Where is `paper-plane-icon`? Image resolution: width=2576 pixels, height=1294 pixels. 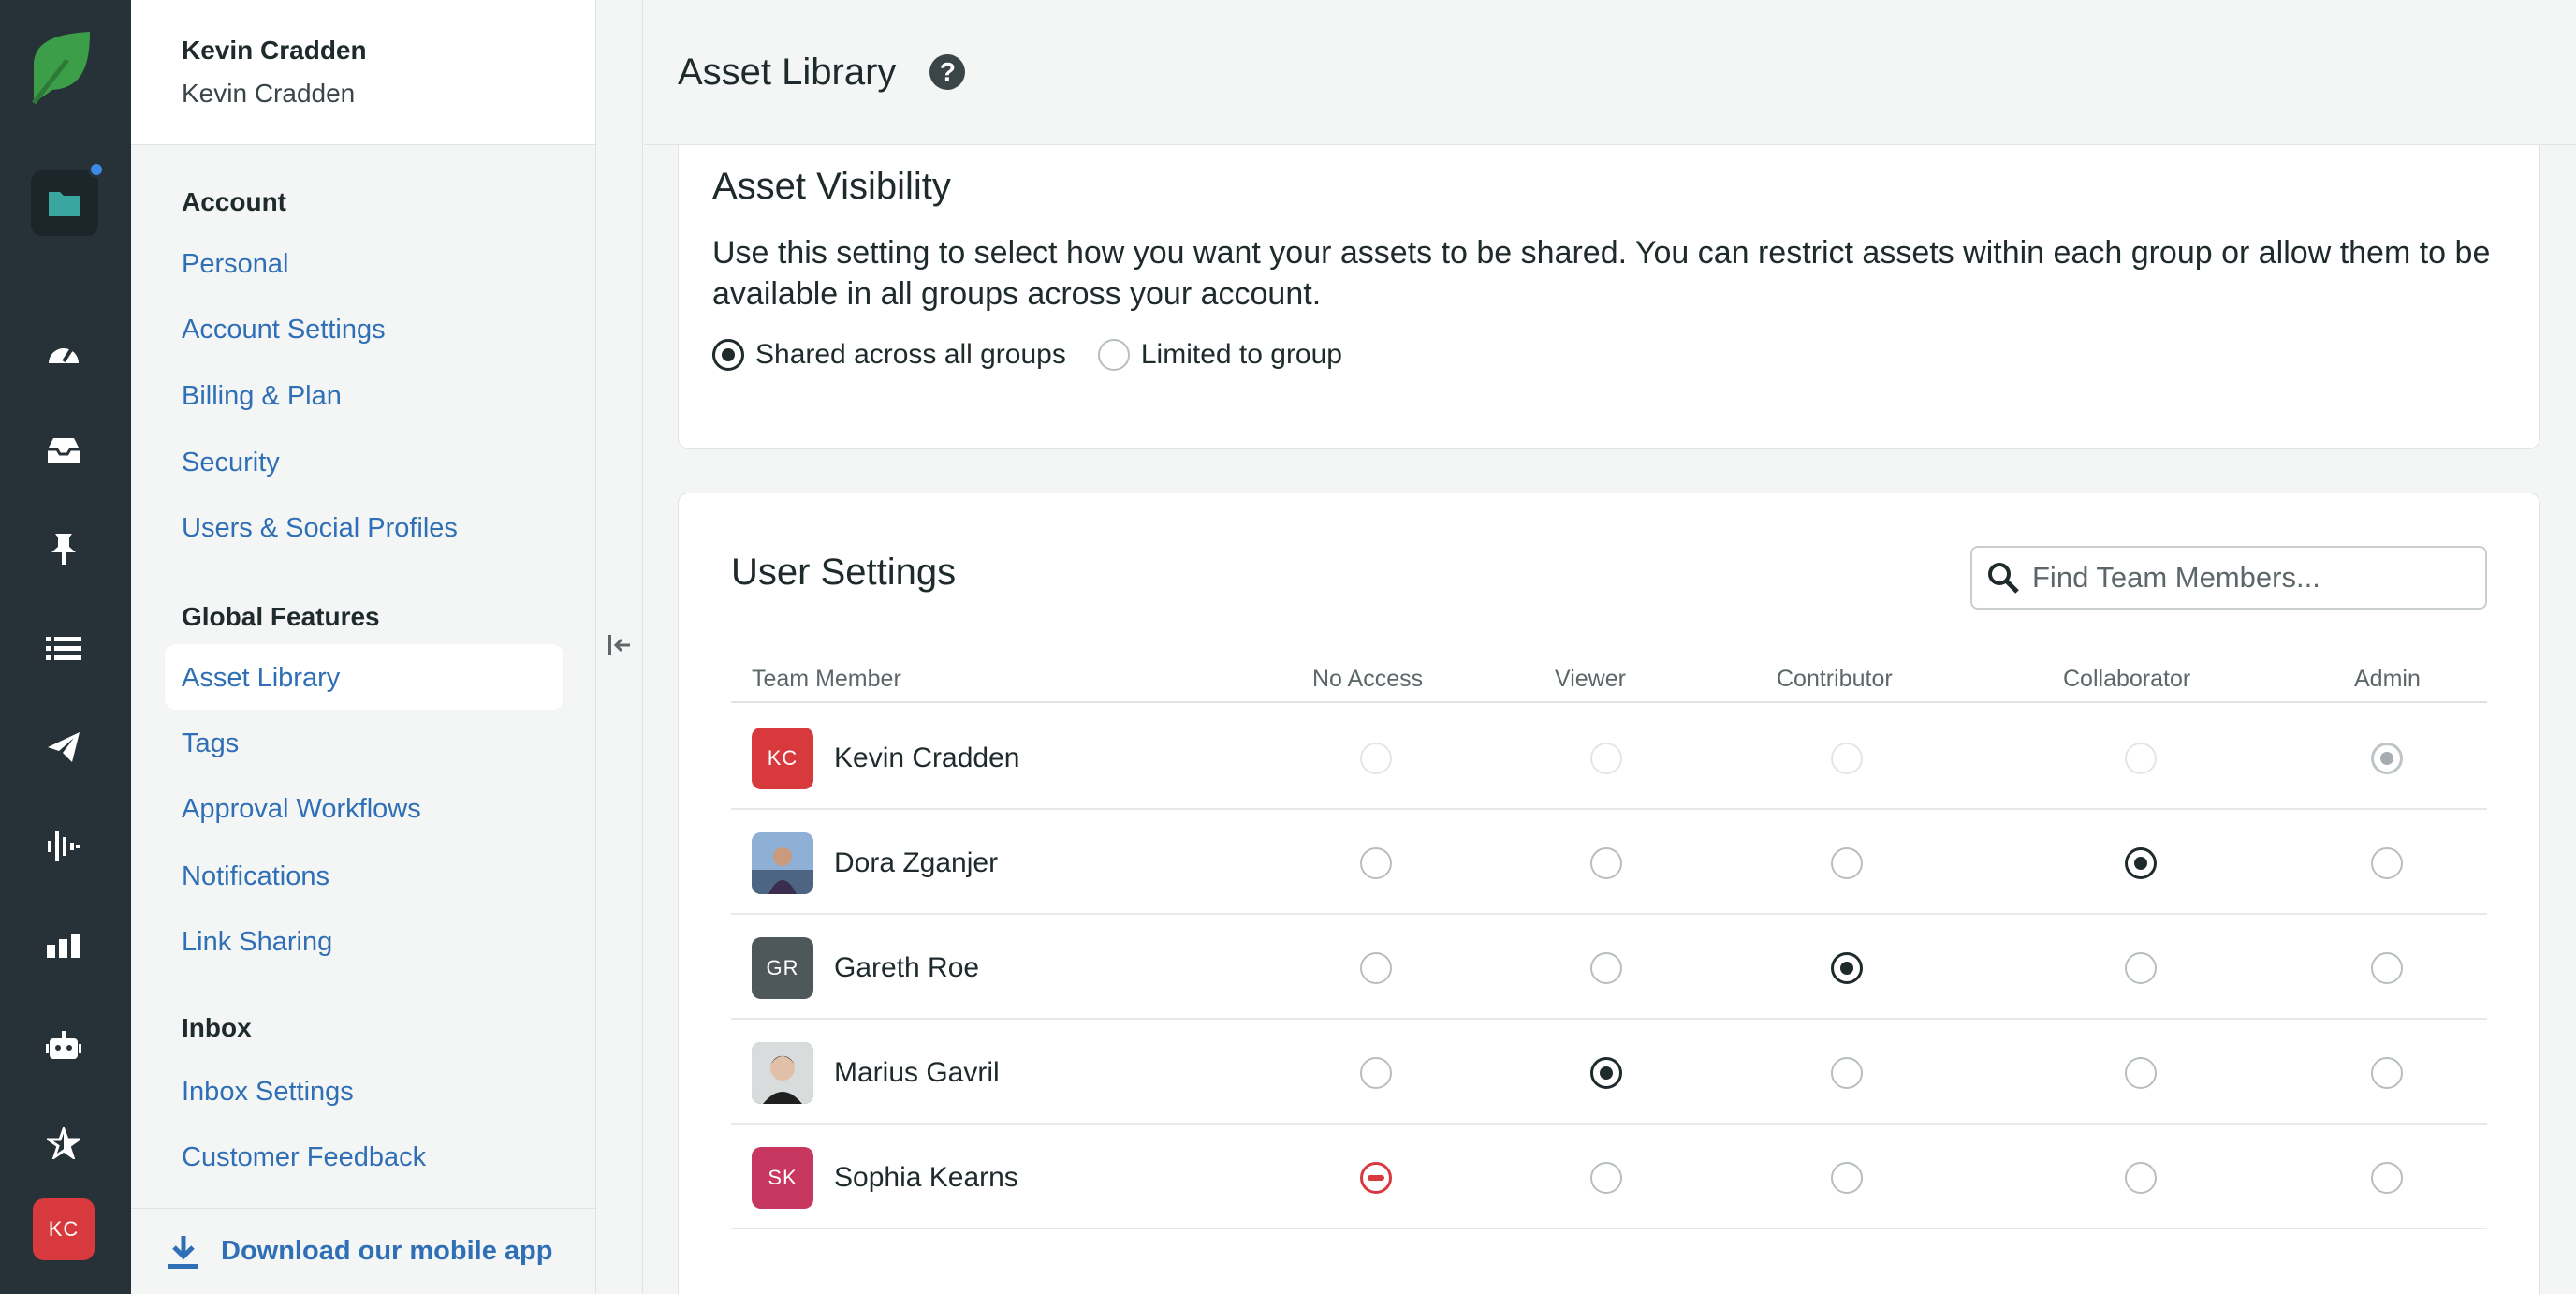
paper-plane-icon is located at coordinates (64, 747).